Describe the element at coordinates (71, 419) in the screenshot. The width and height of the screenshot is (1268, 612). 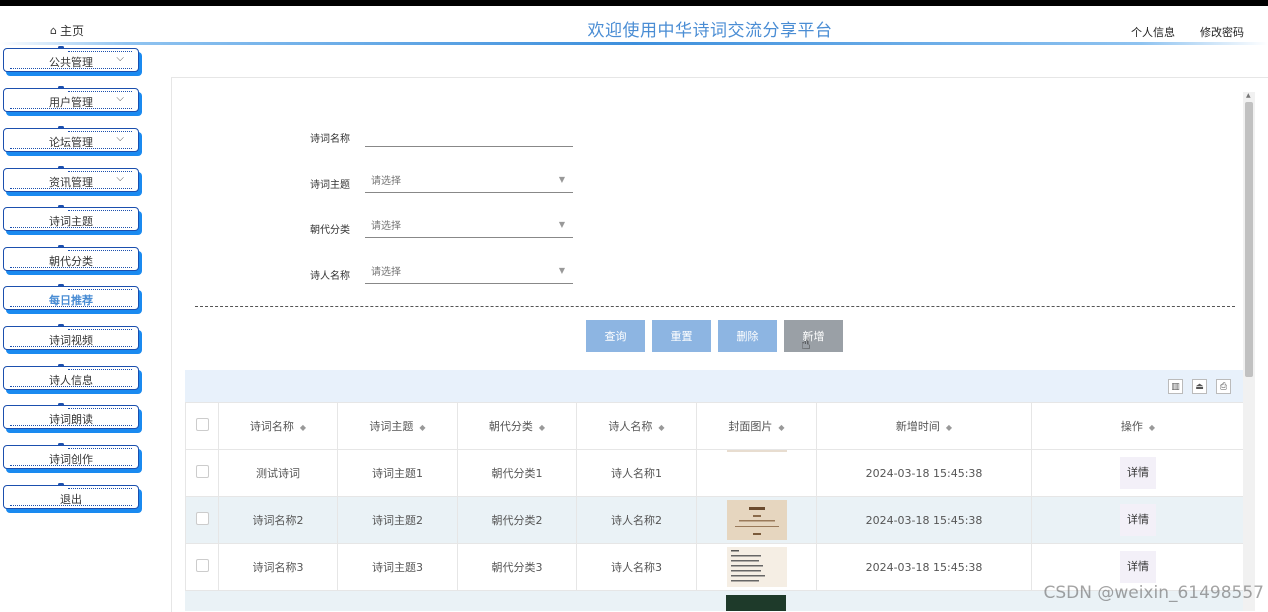
I see `sidebar-item-label: 诗词朗读` at that location.